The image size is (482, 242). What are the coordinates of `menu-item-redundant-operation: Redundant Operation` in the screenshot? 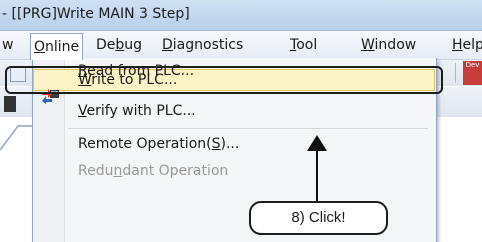 It's located at (153, 171).